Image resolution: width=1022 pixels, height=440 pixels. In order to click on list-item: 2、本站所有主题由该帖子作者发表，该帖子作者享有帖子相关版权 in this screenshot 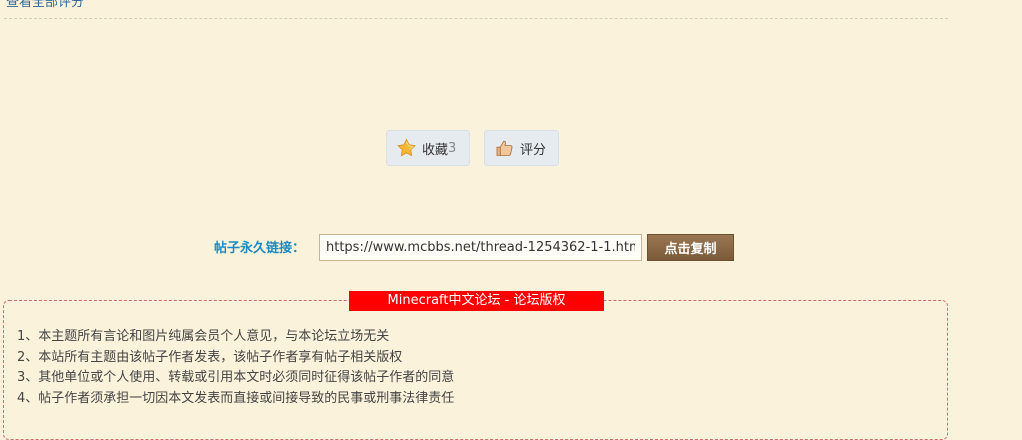, I will do `click(210, 357)`.